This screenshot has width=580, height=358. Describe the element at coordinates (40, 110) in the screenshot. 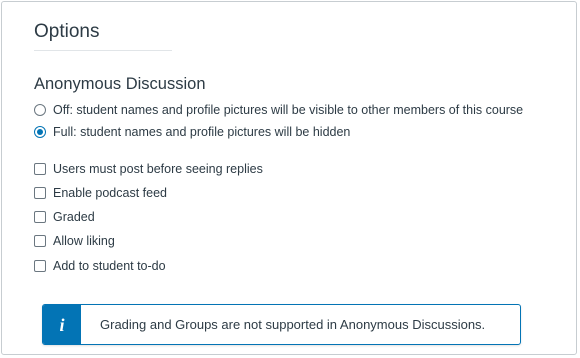

I see `anonymous-off-radio` at that location.